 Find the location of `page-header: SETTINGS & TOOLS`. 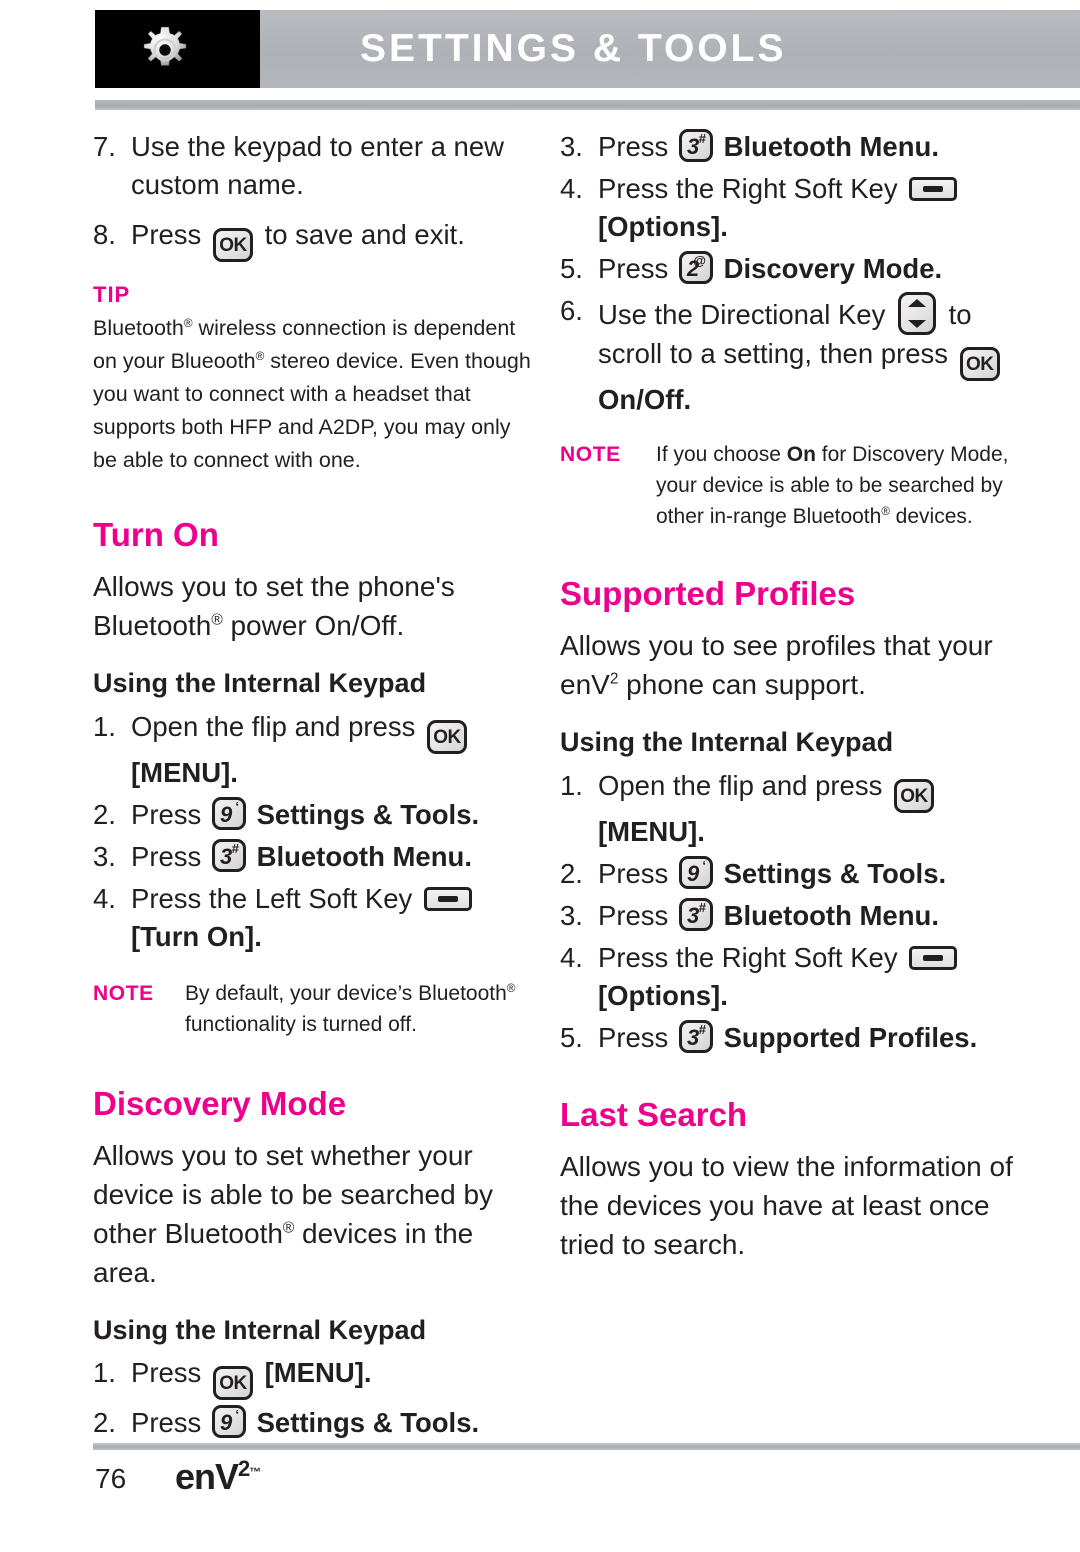

page-header: SETTINGS & TOOLS is located at coordinates (540, 55).